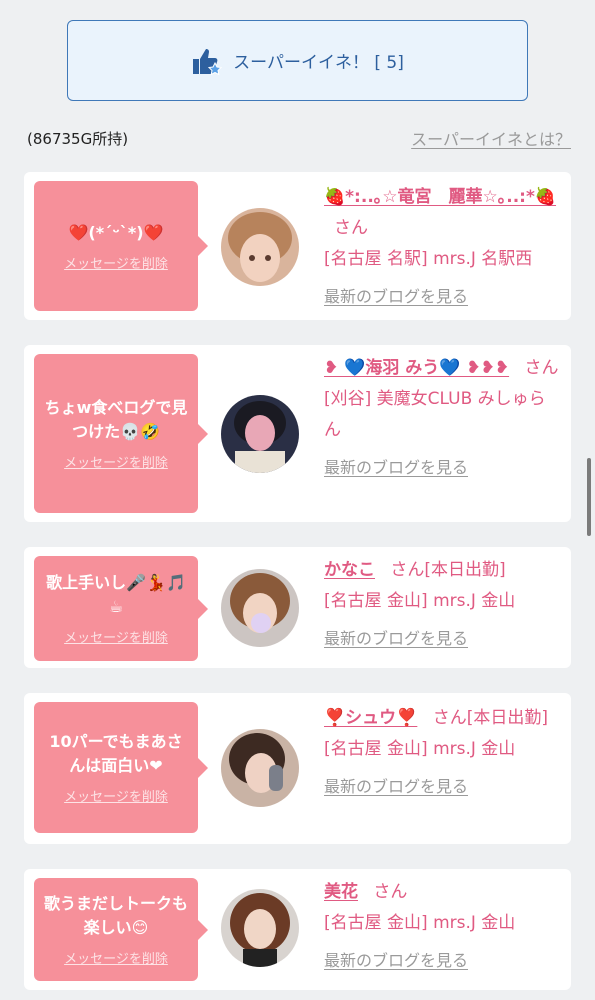  Describe the element at coordinates (116, 232) in the screenshot. I see `message-text: ❤️(*´ᵕ`*)❤️` at that location.